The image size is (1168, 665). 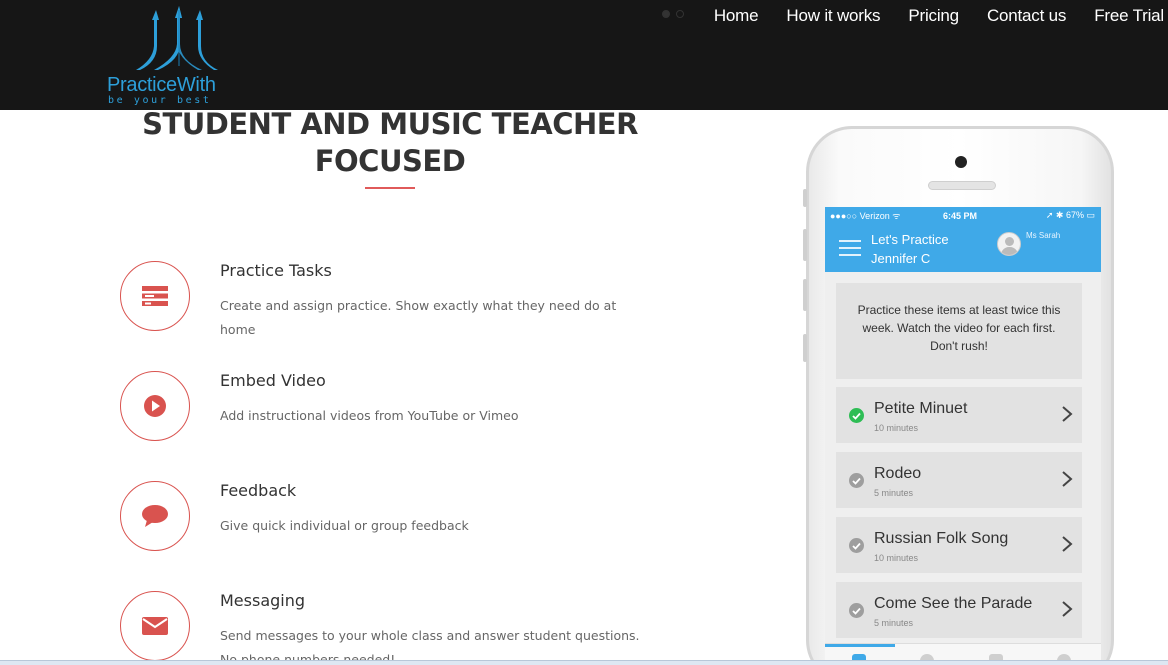 What do you see at coordinates (1070, 215) in the screenshot?
I see `status-battery: ➚ ✱ 67% ▭` at bounding box center [1070, 215].